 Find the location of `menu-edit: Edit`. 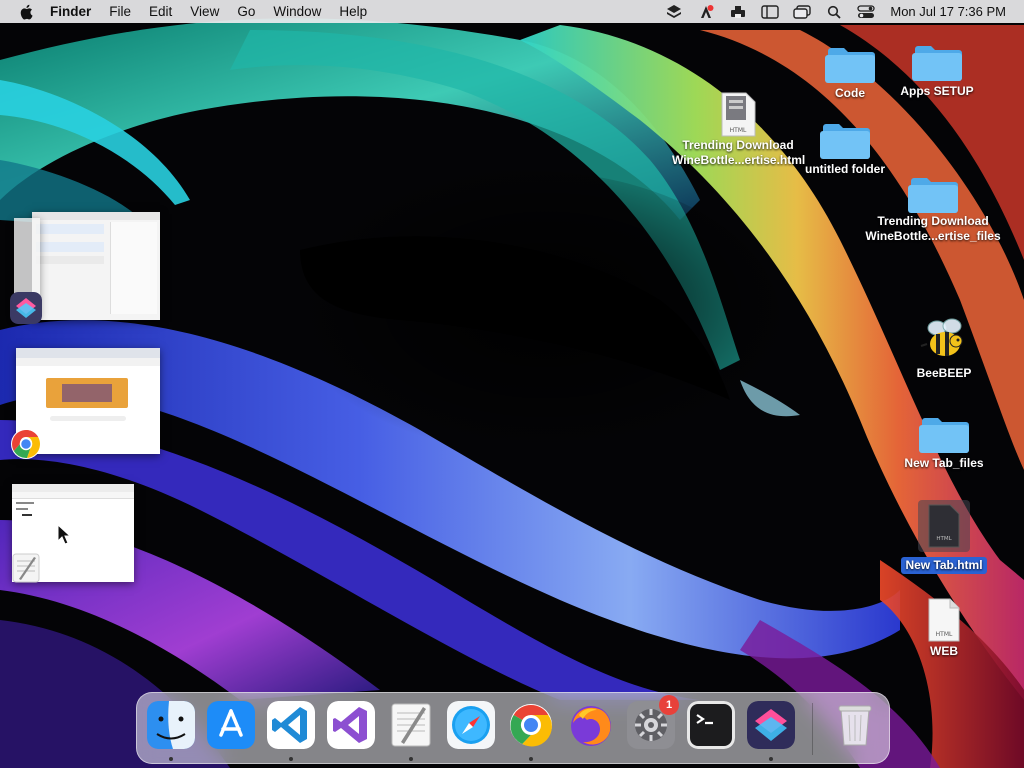

menu-edit: Edit is located at coordinates (160, 11).